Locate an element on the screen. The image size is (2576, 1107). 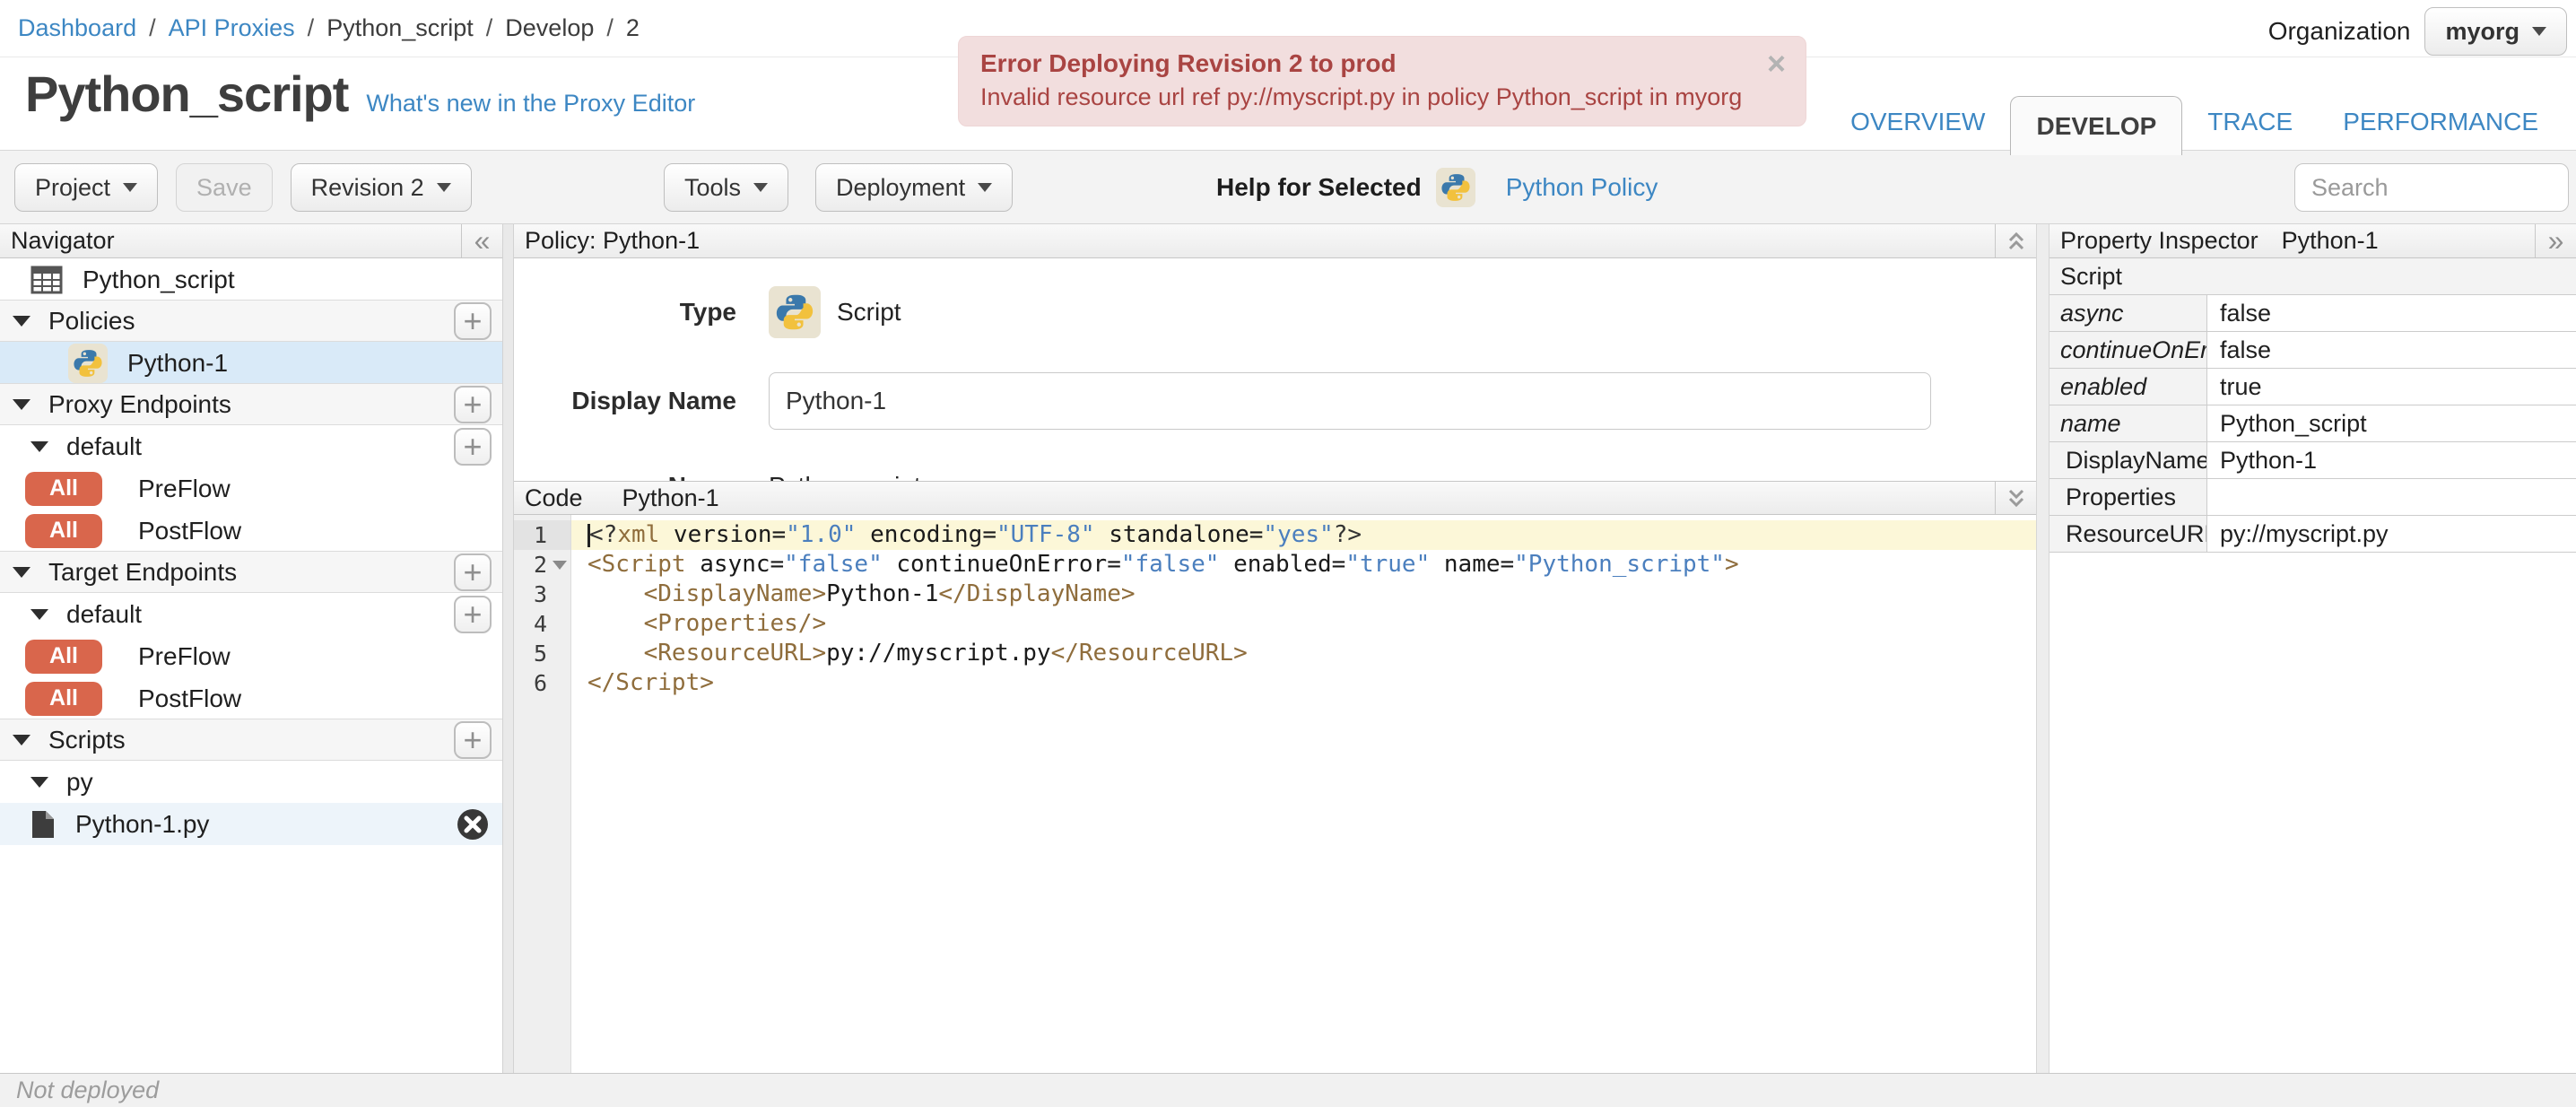
navigator-splitter is located at coordinates (508, 648).